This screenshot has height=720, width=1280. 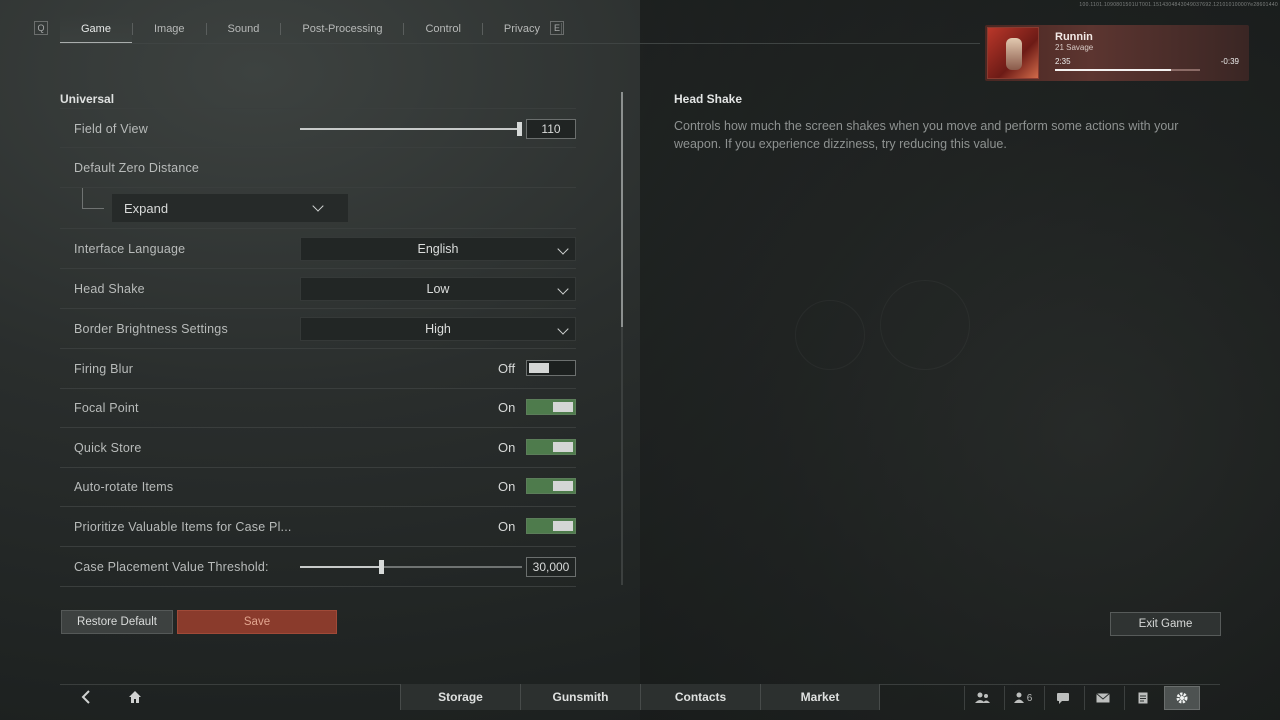 What do you see at coordinates (108, 448) in the screenshot?
I see `setting-label: Quick Store` at bounding box center [108, 448].